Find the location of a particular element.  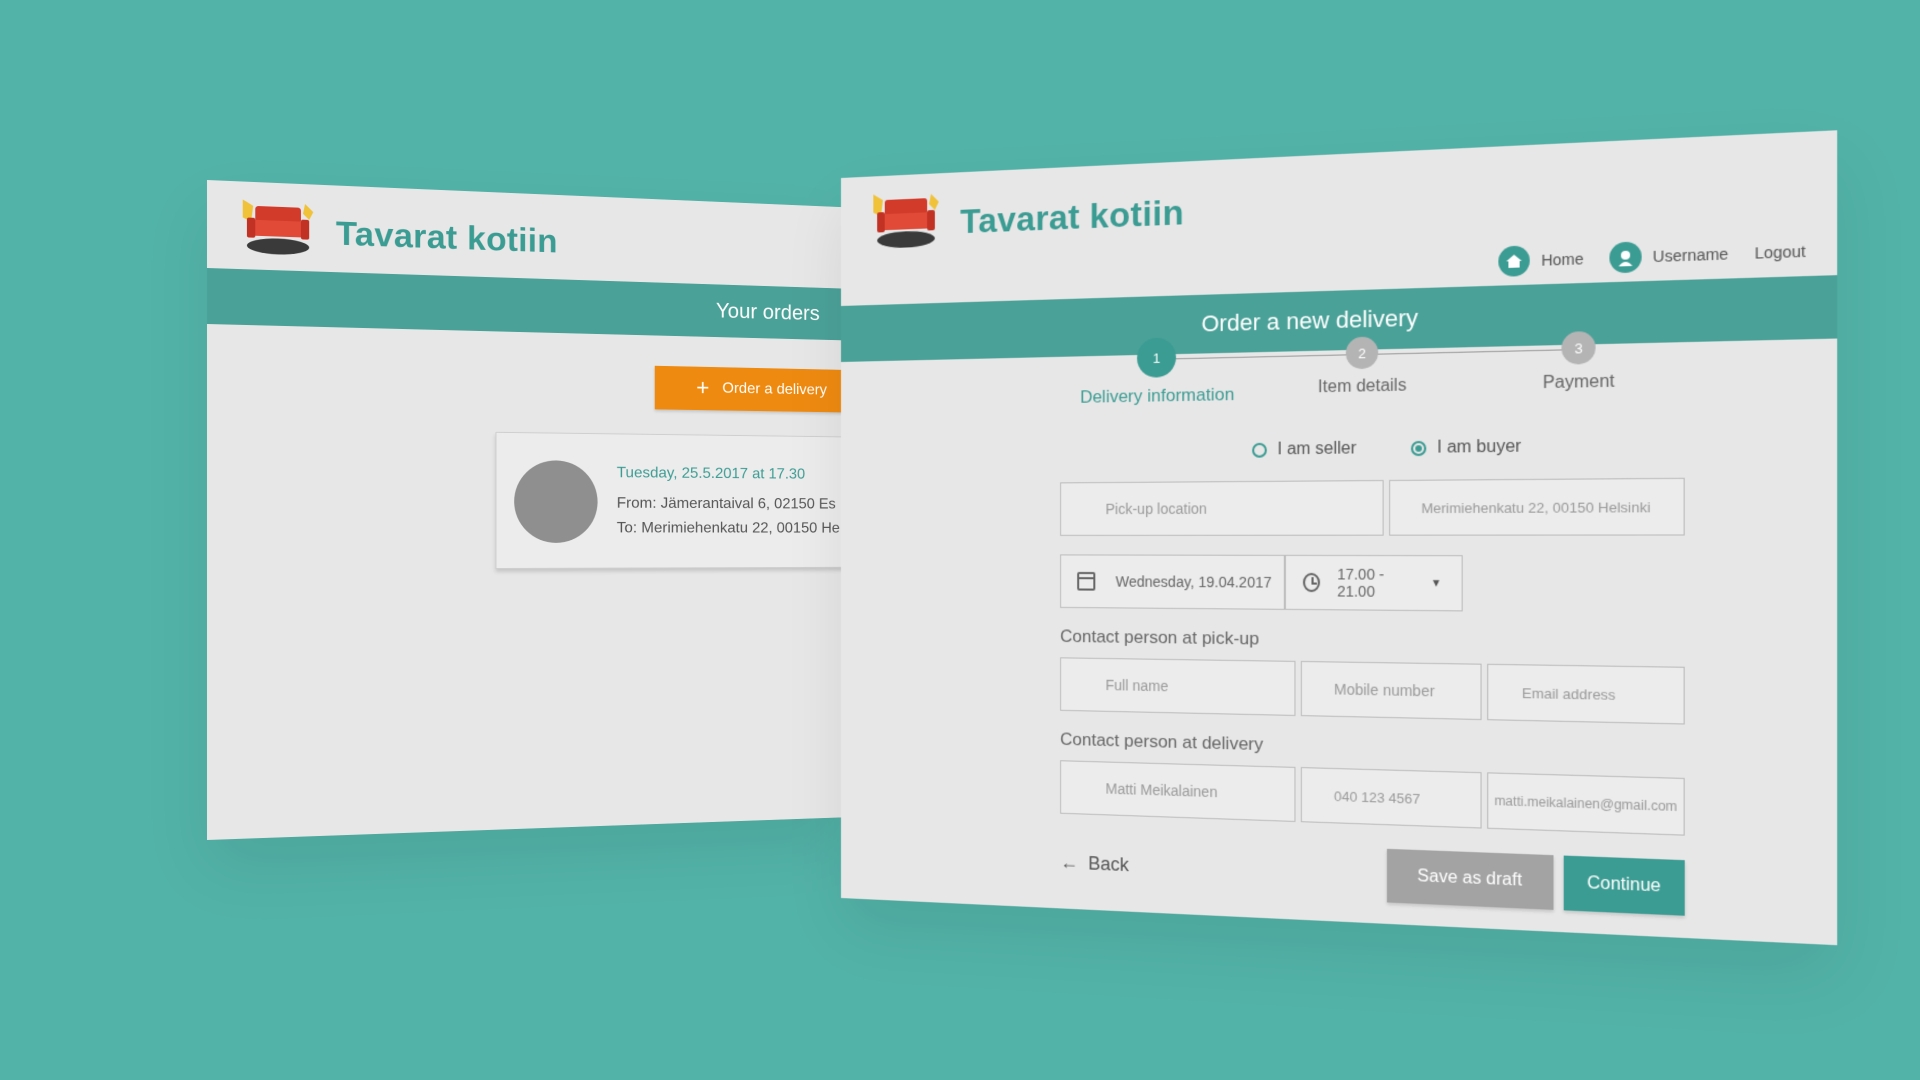

nav-home-label: Home is located at coordinates (1562, 259).